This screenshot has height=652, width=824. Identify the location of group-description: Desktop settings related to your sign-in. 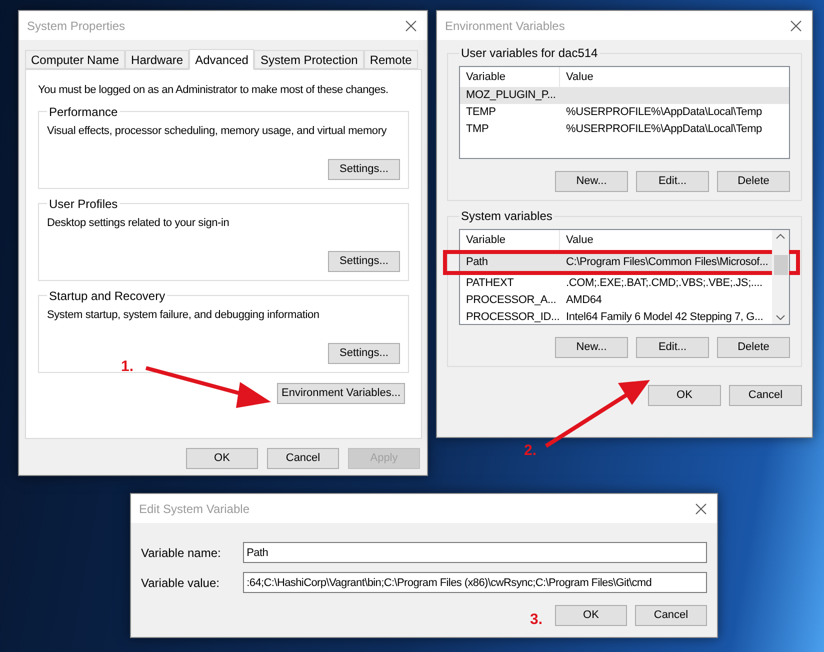
(138, 223).